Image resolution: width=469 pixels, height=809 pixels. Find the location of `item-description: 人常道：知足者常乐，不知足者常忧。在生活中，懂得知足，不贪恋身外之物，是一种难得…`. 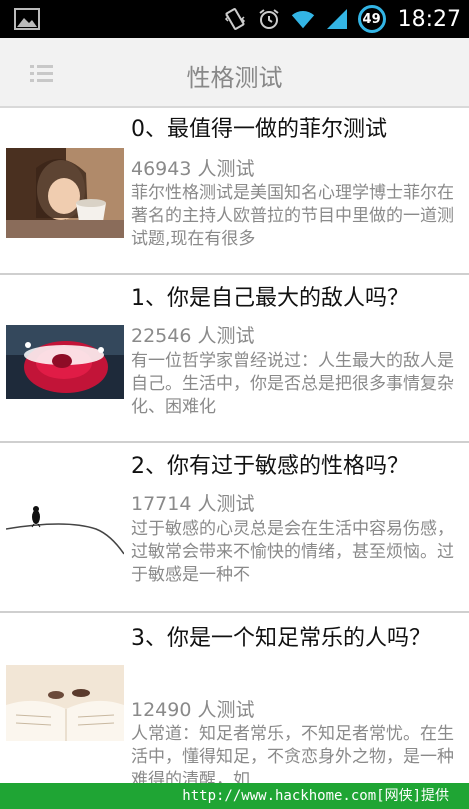

item-description: 人常道：知足者常乐，不知足者常忧。在生活中，懂得知足，不贪恋身外之物，是一种难得… is located at coordinates (292, 756).